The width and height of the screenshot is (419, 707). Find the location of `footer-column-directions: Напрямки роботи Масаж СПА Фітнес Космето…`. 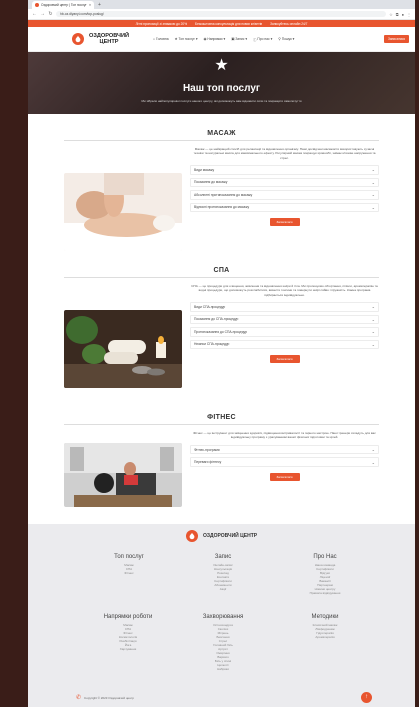

footer-column-directions: Напрямки роботи Масаж СПА Фітнес Космето… is located at coordinates (128, 632).